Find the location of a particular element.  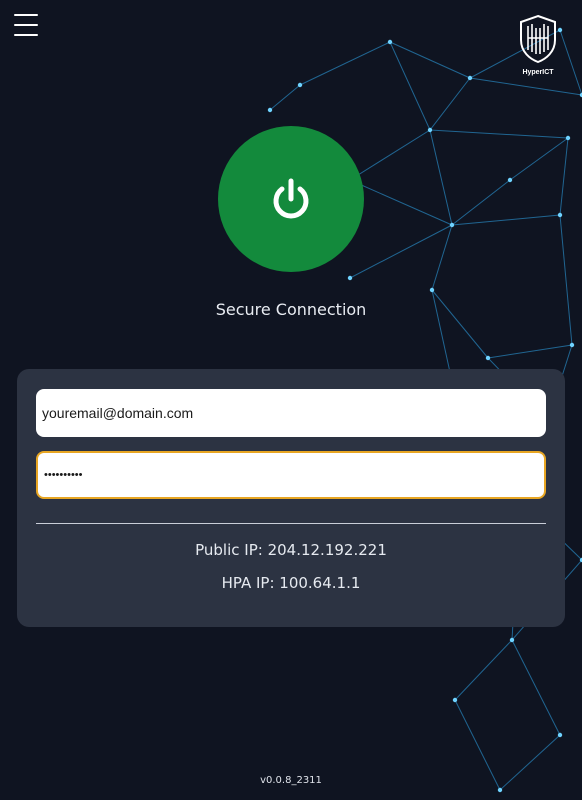

power-icon is located at coordinates (291, 198).